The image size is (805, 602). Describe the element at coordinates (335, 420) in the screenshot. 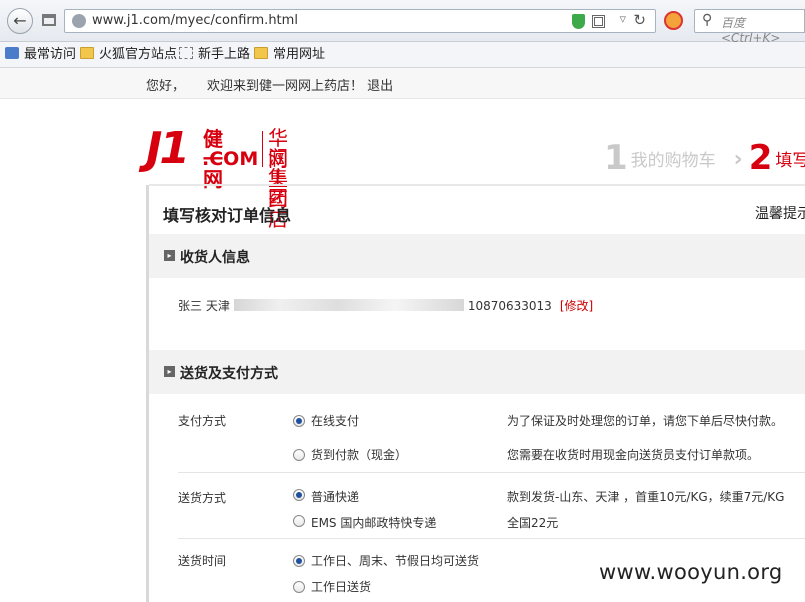

I see `option-online-pay: 在线支付` at that location.